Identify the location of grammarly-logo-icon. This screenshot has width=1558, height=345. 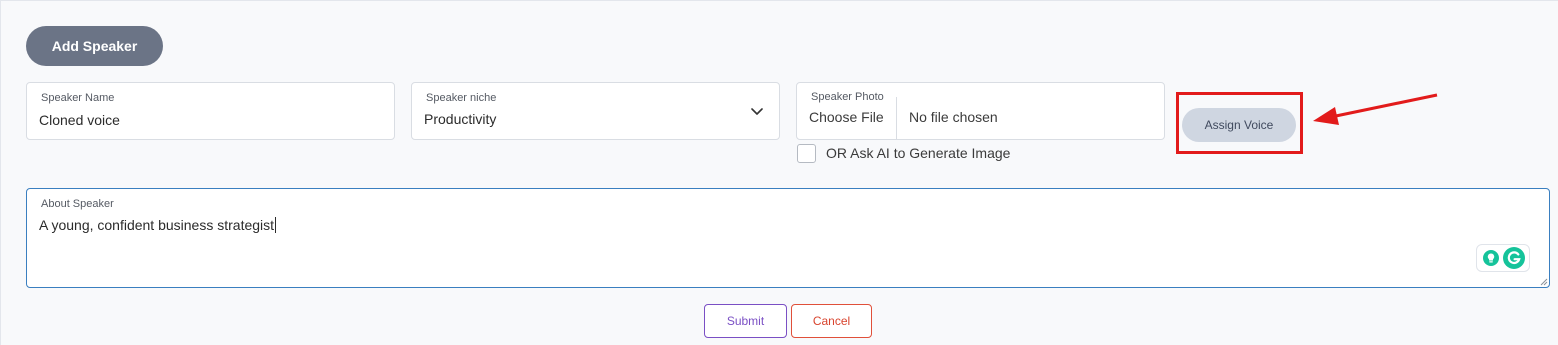
(1514, 258).